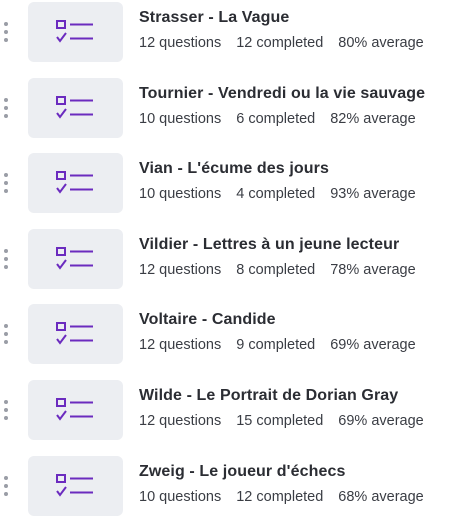 Image resolution: width=468 pixels, height=528 pixels. Describe the element at coordinates (276, 345) in the screenshot. I see `completed-count: 9 completed` at that location.